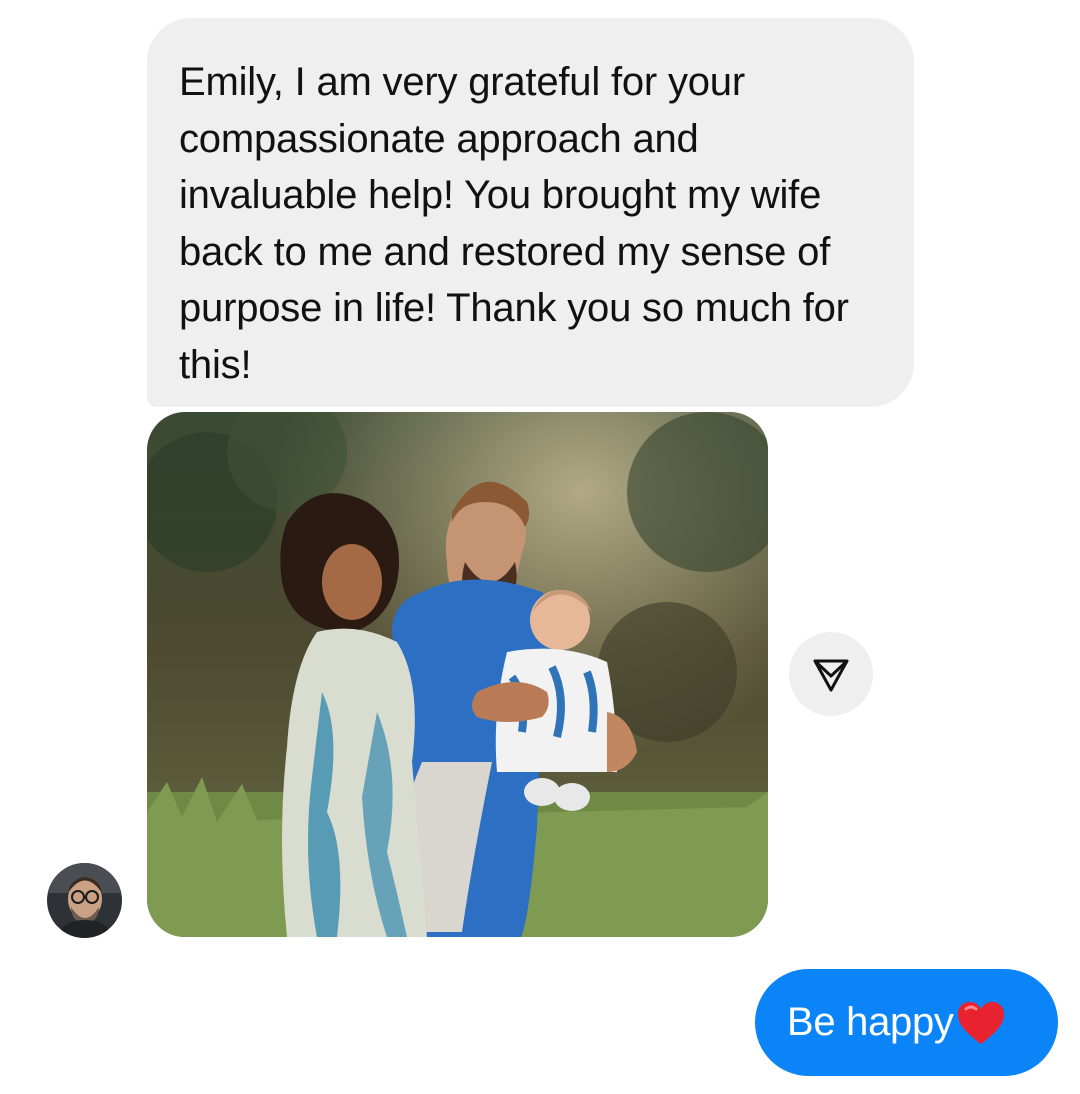 The height and width of the screenshot is (1094, 1080). I want to click on paper-plane-icon, so click(831, 675).